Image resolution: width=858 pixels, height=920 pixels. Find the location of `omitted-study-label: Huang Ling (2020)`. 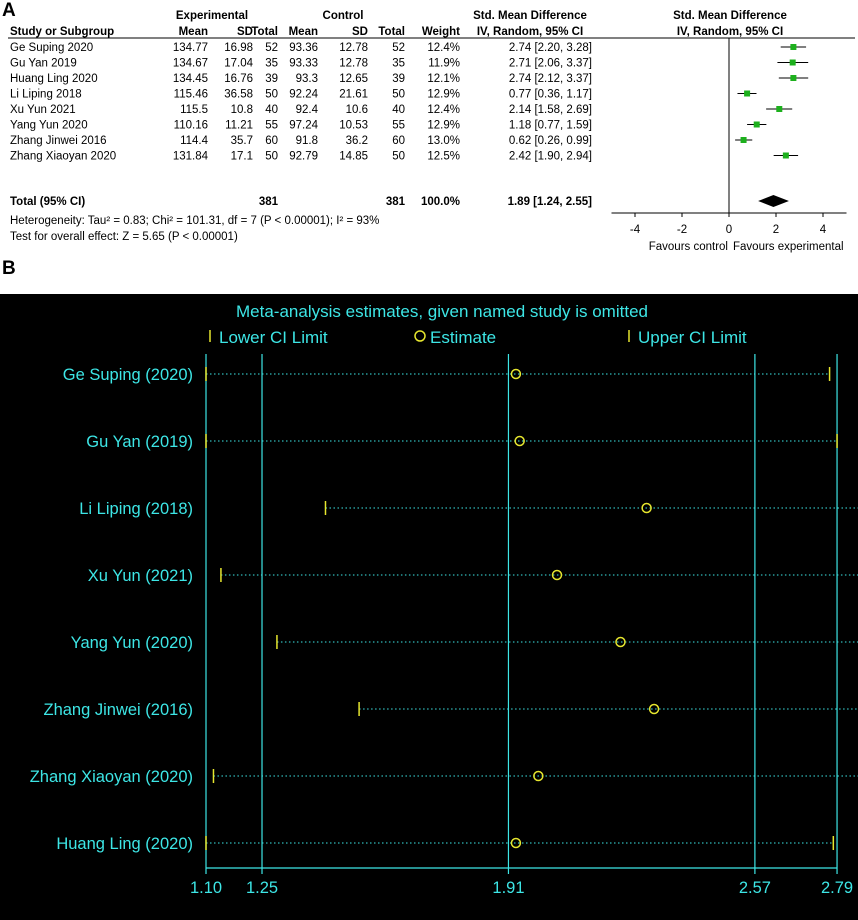

omitted-study-label: Huang Ling (2020) is located at coordinates (124, 844).